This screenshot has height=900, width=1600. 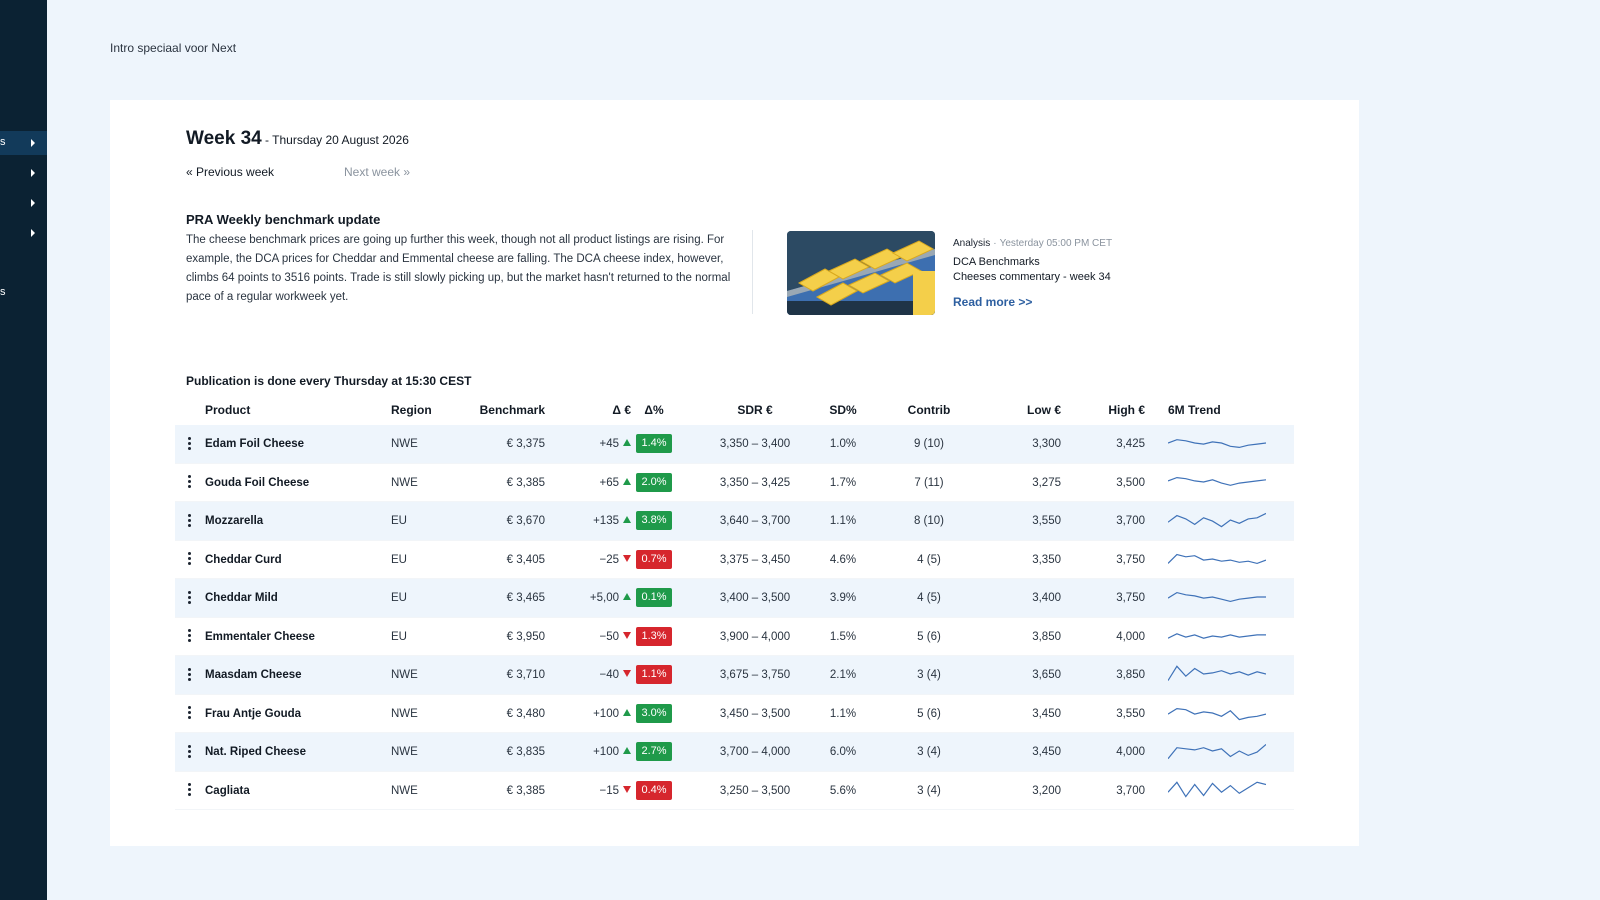 What do you see at coordinates (929, 410) in the screenshot?
I see `col-contrib: Contrib` at bounding box center [929, 410].